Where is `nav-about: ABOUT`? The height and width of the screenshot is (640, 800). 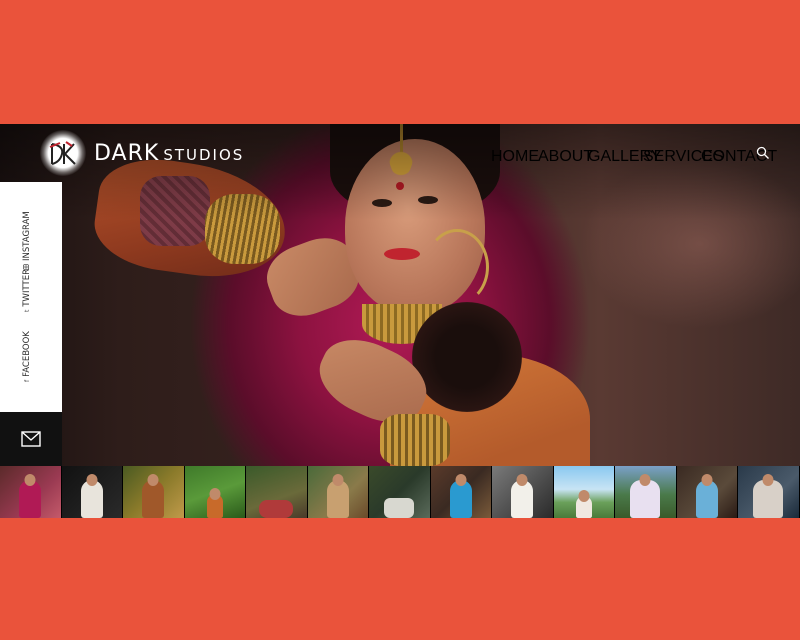 nav-about: ABOUT is located at coordinates (565, 157).